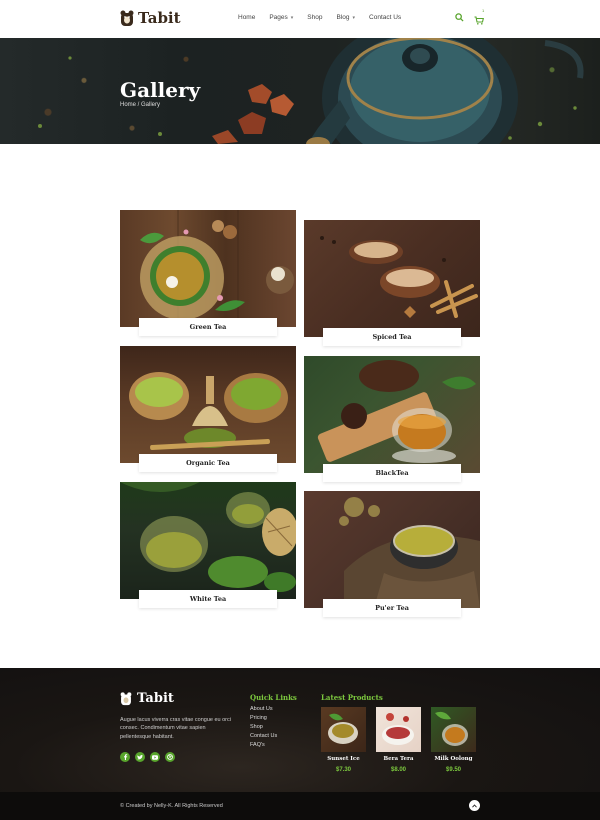 This screenshot has width=600, height=820. I want to click on gallery-item: Organic Tea, so click(208, 409).